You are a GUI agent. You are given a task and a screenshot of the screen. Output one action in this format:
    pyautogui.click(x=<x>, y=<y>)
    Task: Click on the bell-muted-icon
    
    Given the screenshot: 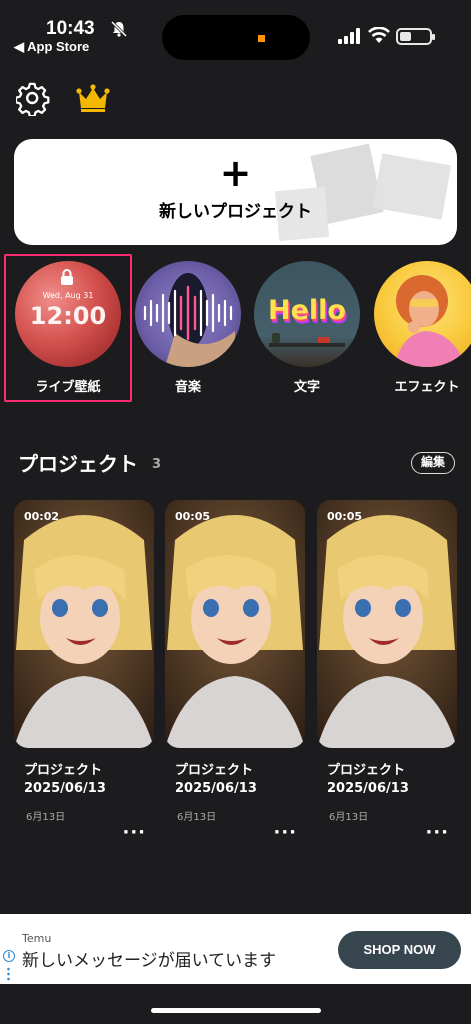 What is the action you would take?
    pyautogui.click(x=119, y=29)
    